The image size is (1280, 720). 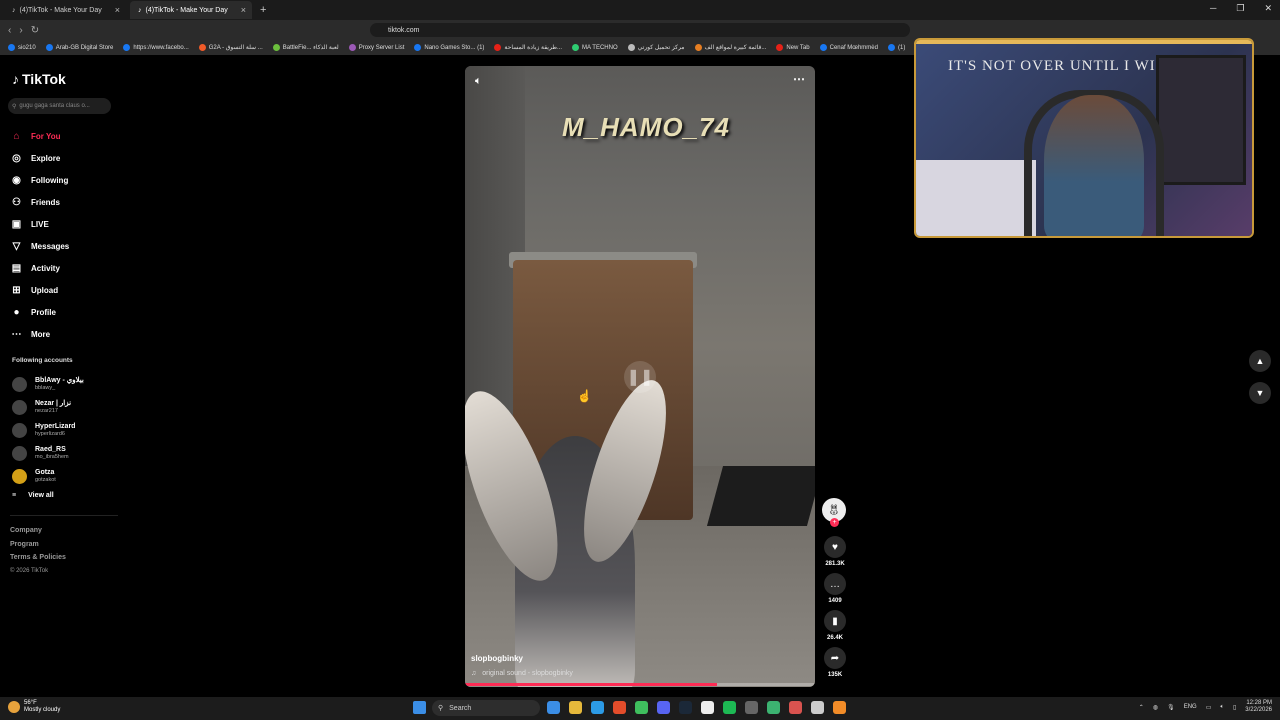 I want to click on taskbar-search: ⚲ Search, so click(x=486, y=708).